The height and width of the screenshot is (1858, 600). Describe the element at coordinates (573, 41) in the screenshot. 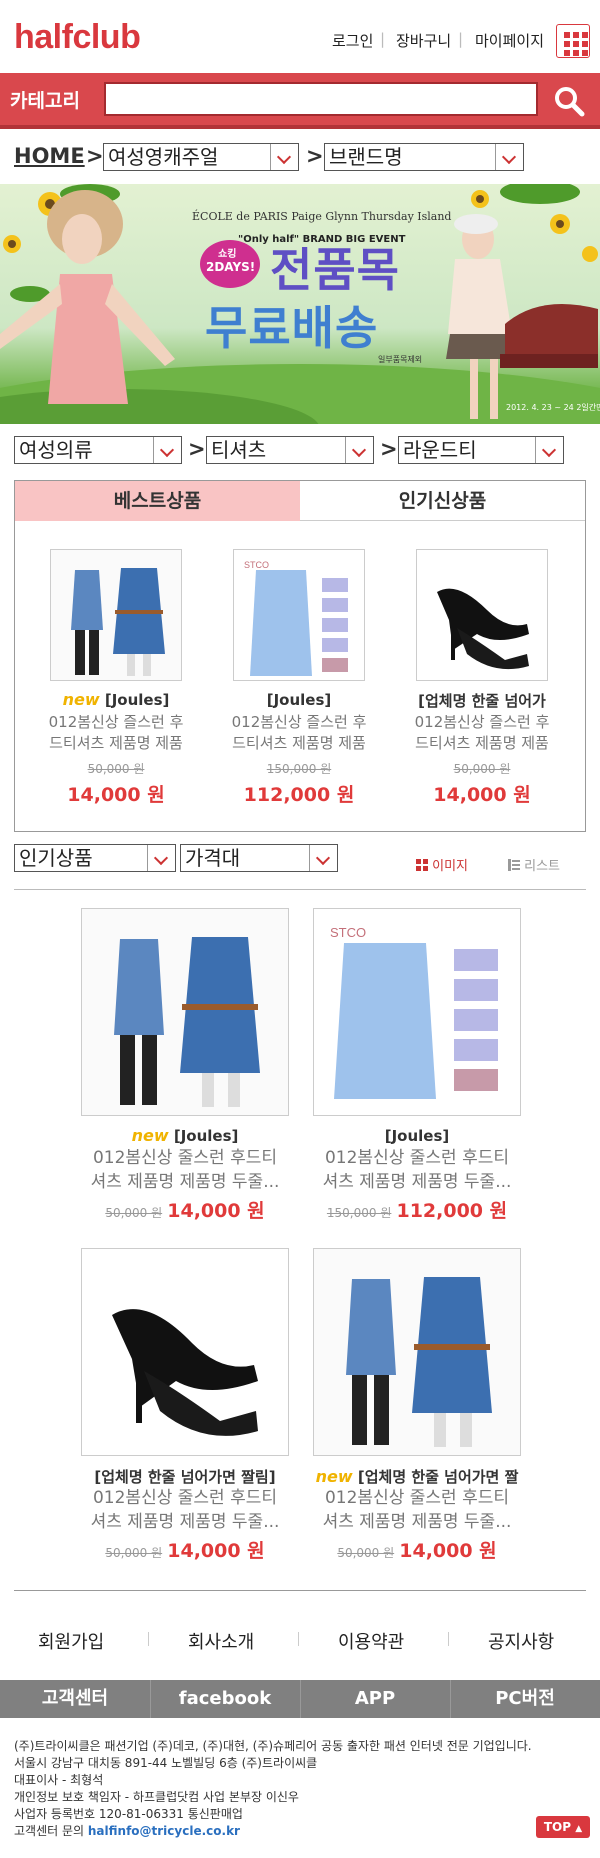

I see `menu-grid-icon` at that location.